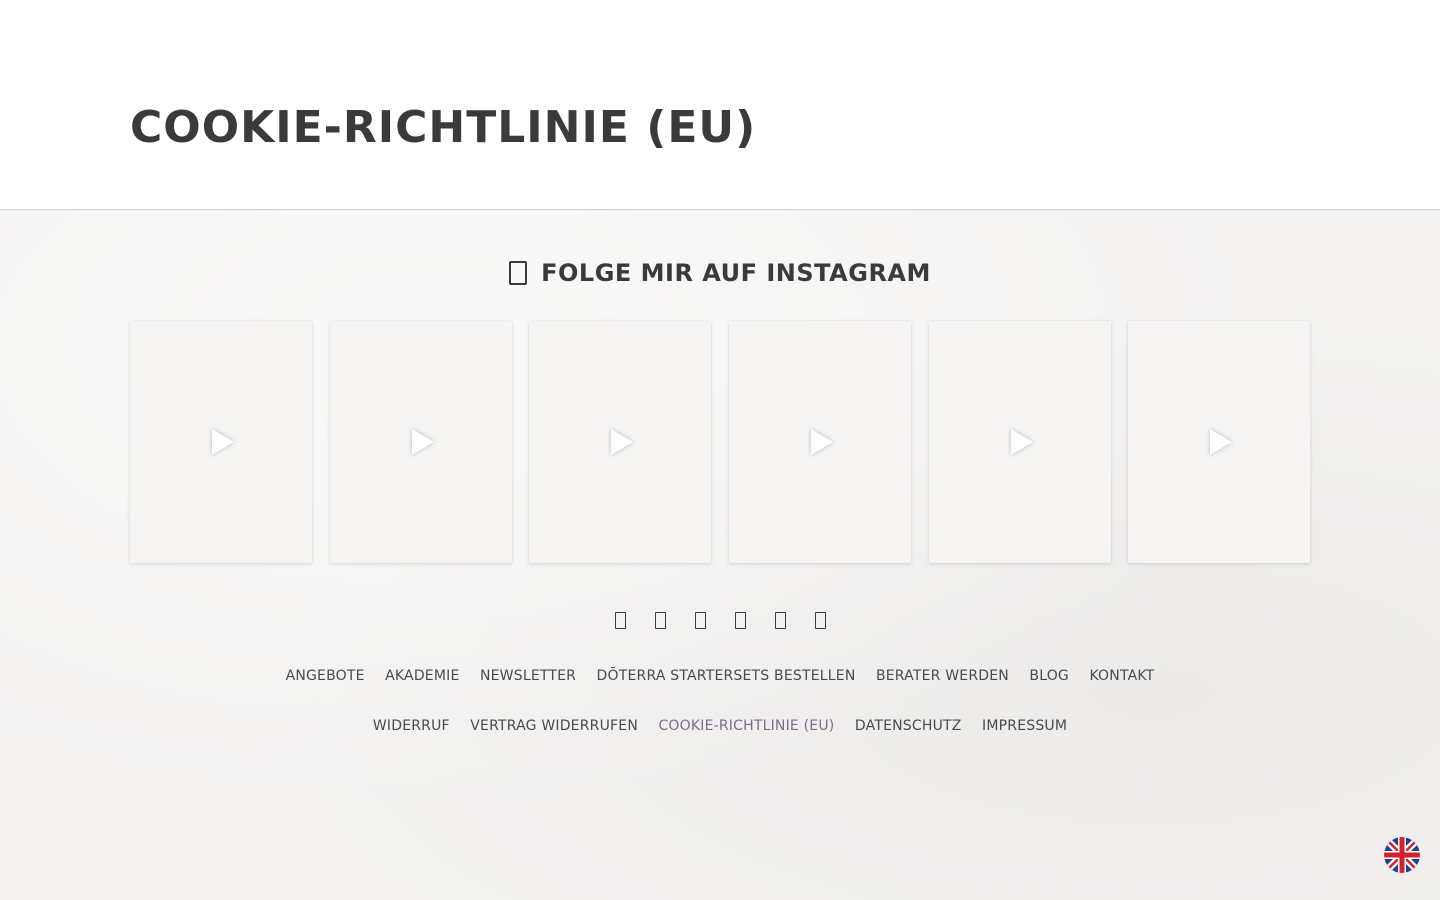 The image size is (1440, 900). I want to click on nav-link-vertrag-widerrufen: VERTRAG WIDERRUFEN, so click(554, 726).